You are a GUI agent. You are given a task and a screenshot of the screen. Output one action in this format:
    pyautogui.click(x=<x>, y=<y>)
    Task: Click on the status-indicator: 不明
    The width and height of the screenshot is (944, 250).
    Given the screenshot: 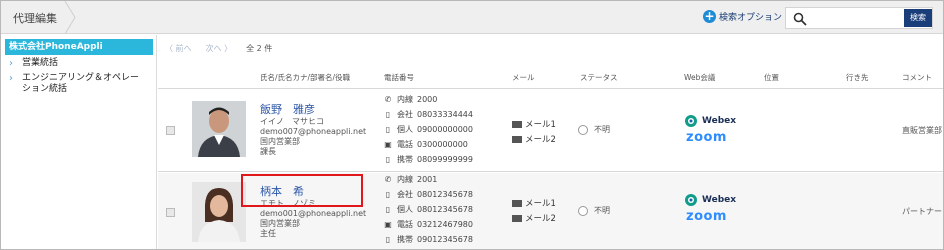 What is the action you would take?
    pyautogui.click(x=594, y=210)
    